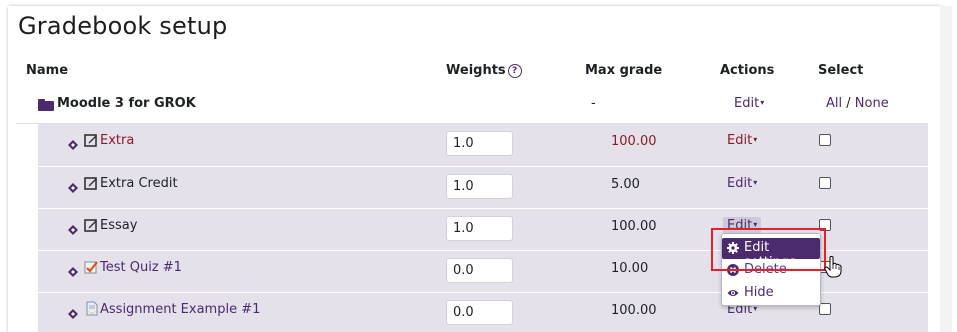 The height and width of the screenshot is (332, 957). I want to click on max-grade-value: 5.00, so click(625, 184).